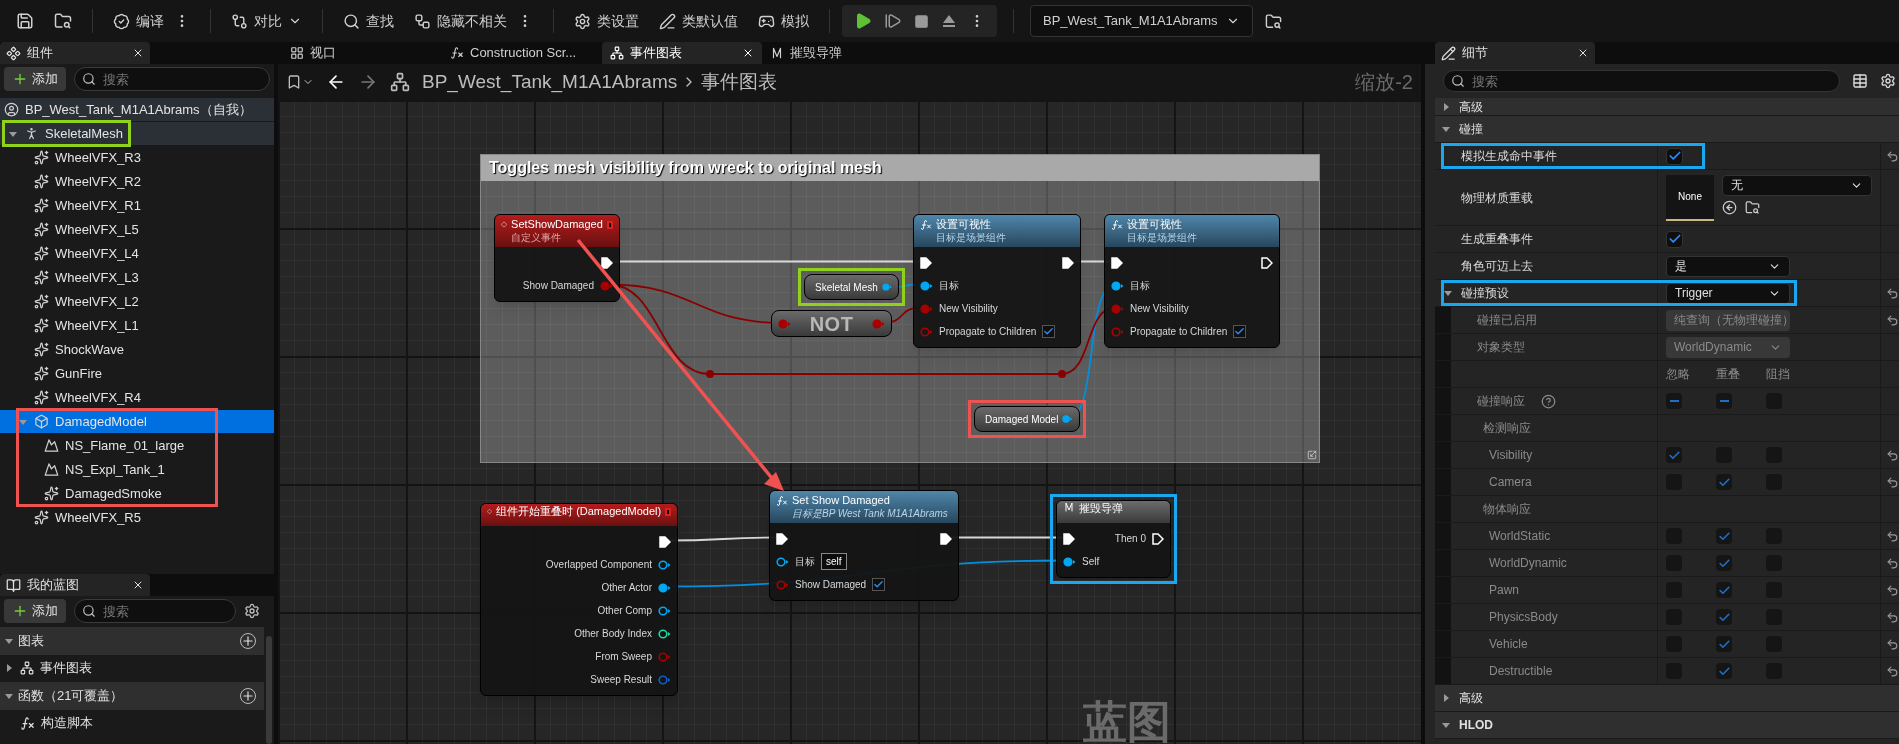  What do you see at coordinates (682, 53) in the screenshot?
I see `editor-tab: 事件图表` at bounding box center [682, 53].